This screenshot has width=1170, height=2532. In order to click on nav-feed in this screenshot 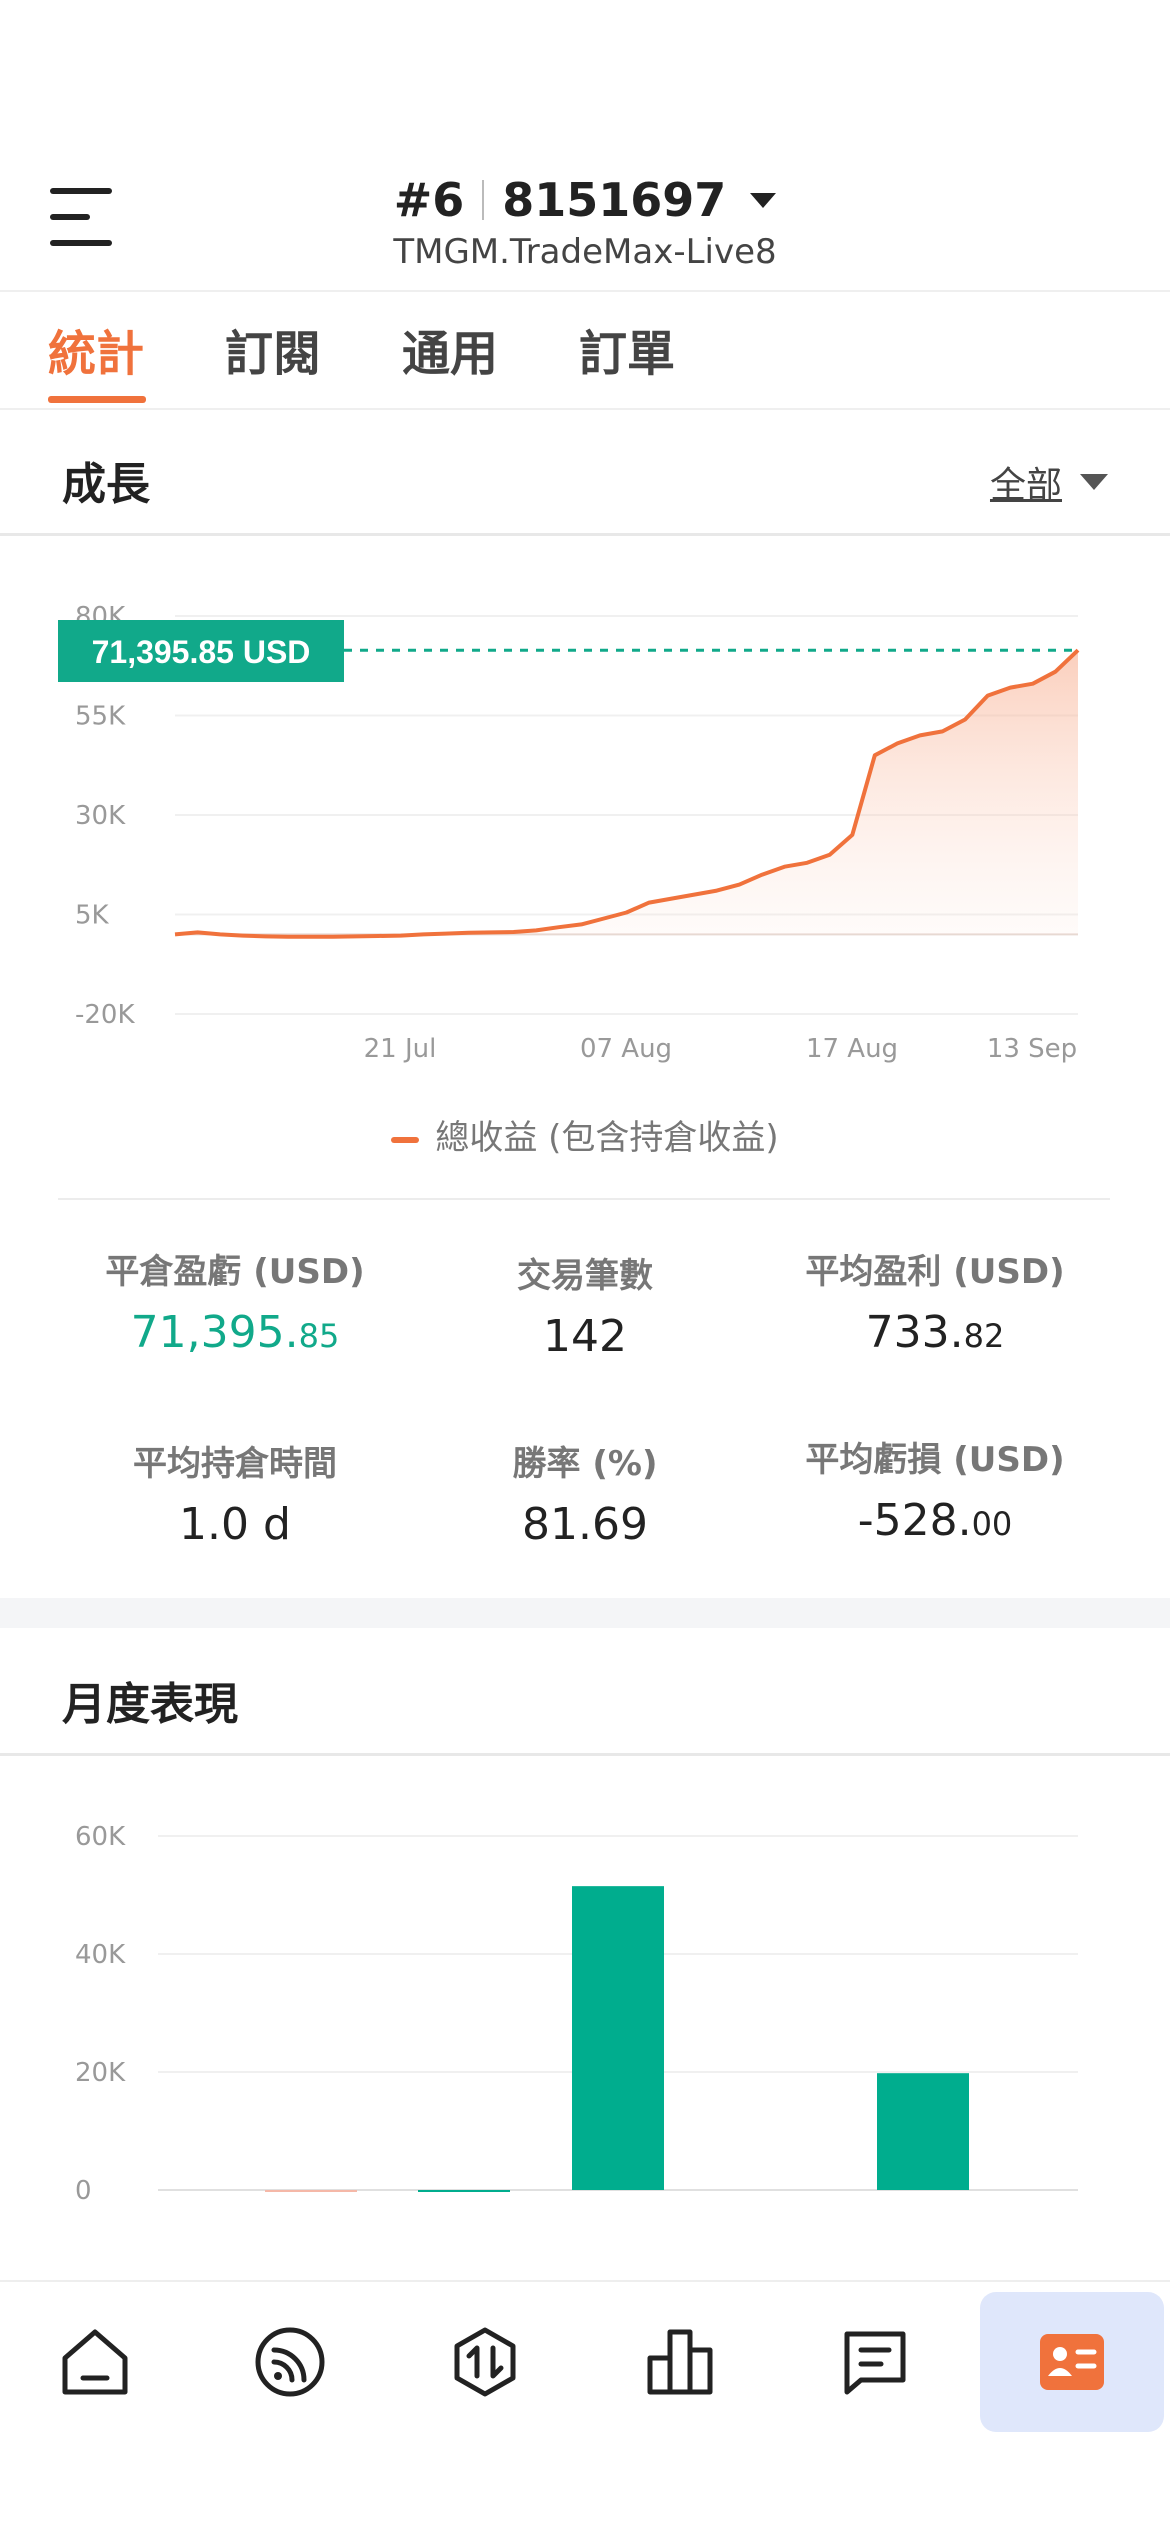, I will do `click(290, 2362)`.